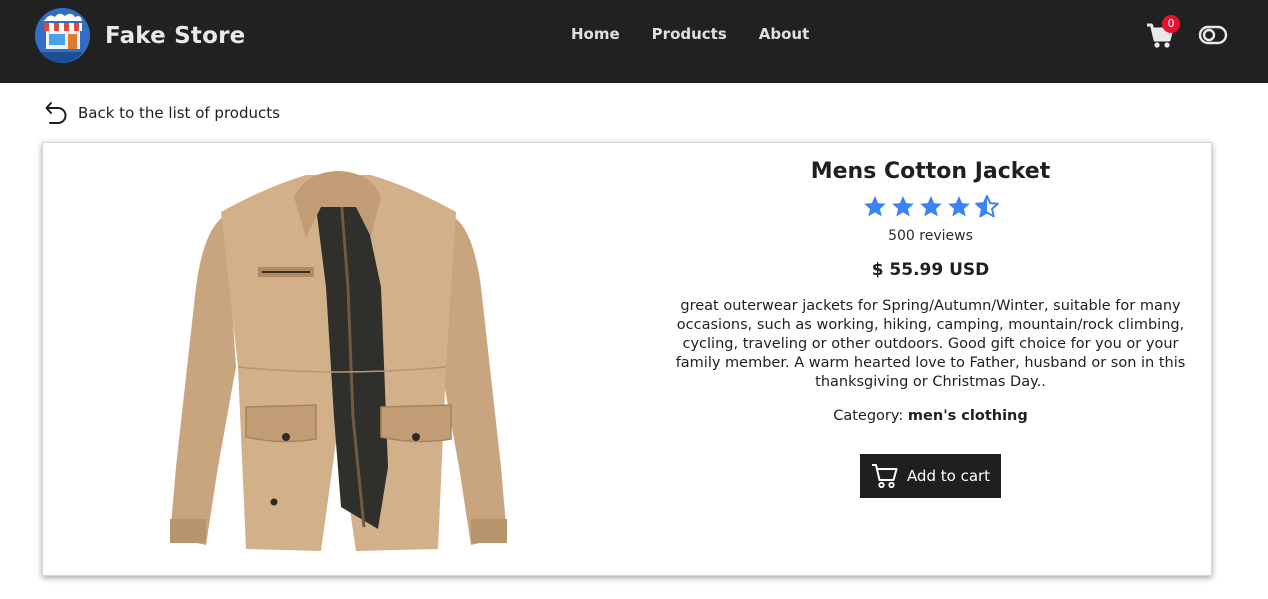  What do you see at coordinates (1171, 24) in the screenshot?
I see `cart-count-badge: 0` at bounding box center [1171, 24].